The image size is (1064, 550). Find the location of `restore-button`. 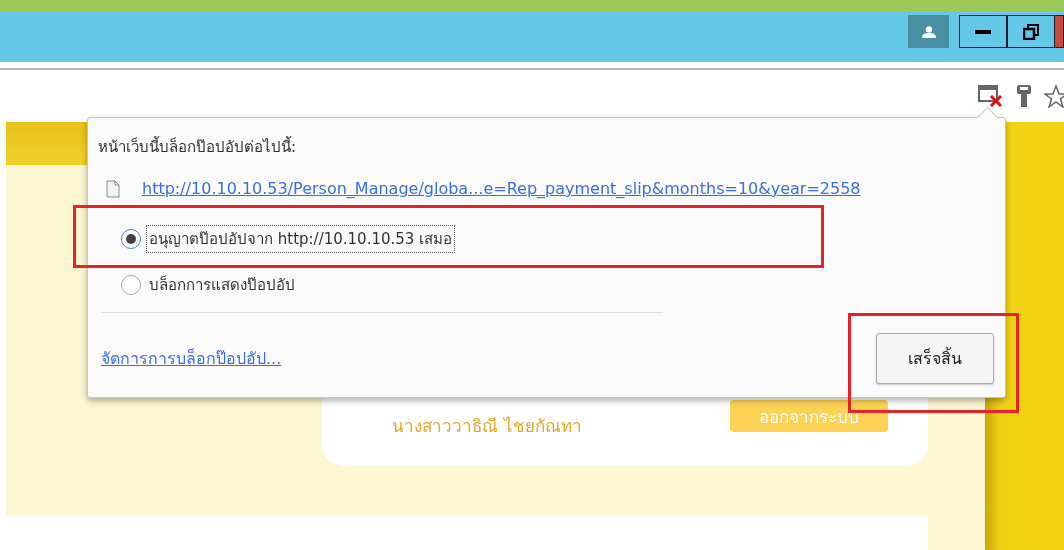

restore-button is located at coordinates (1031, 31).